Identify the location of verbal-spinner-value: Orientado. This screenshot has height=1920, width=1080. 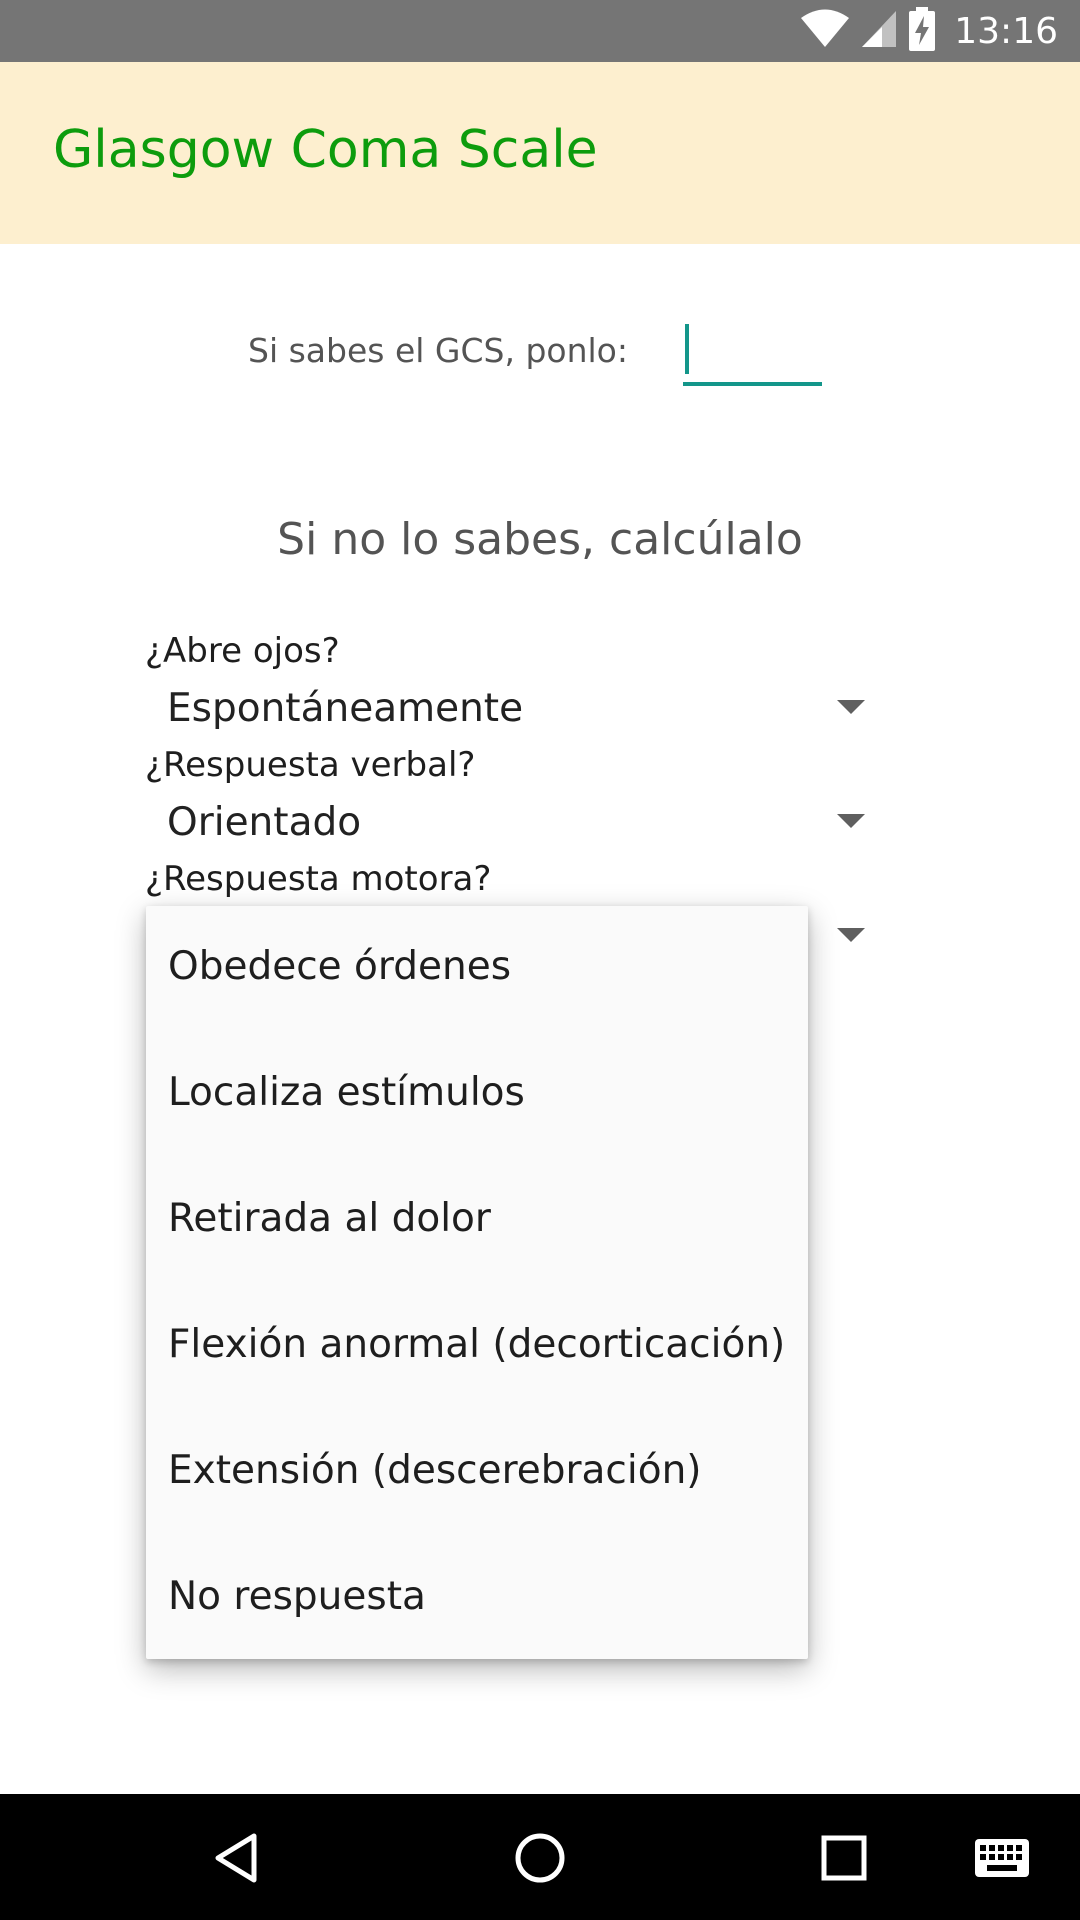
(264, 822).